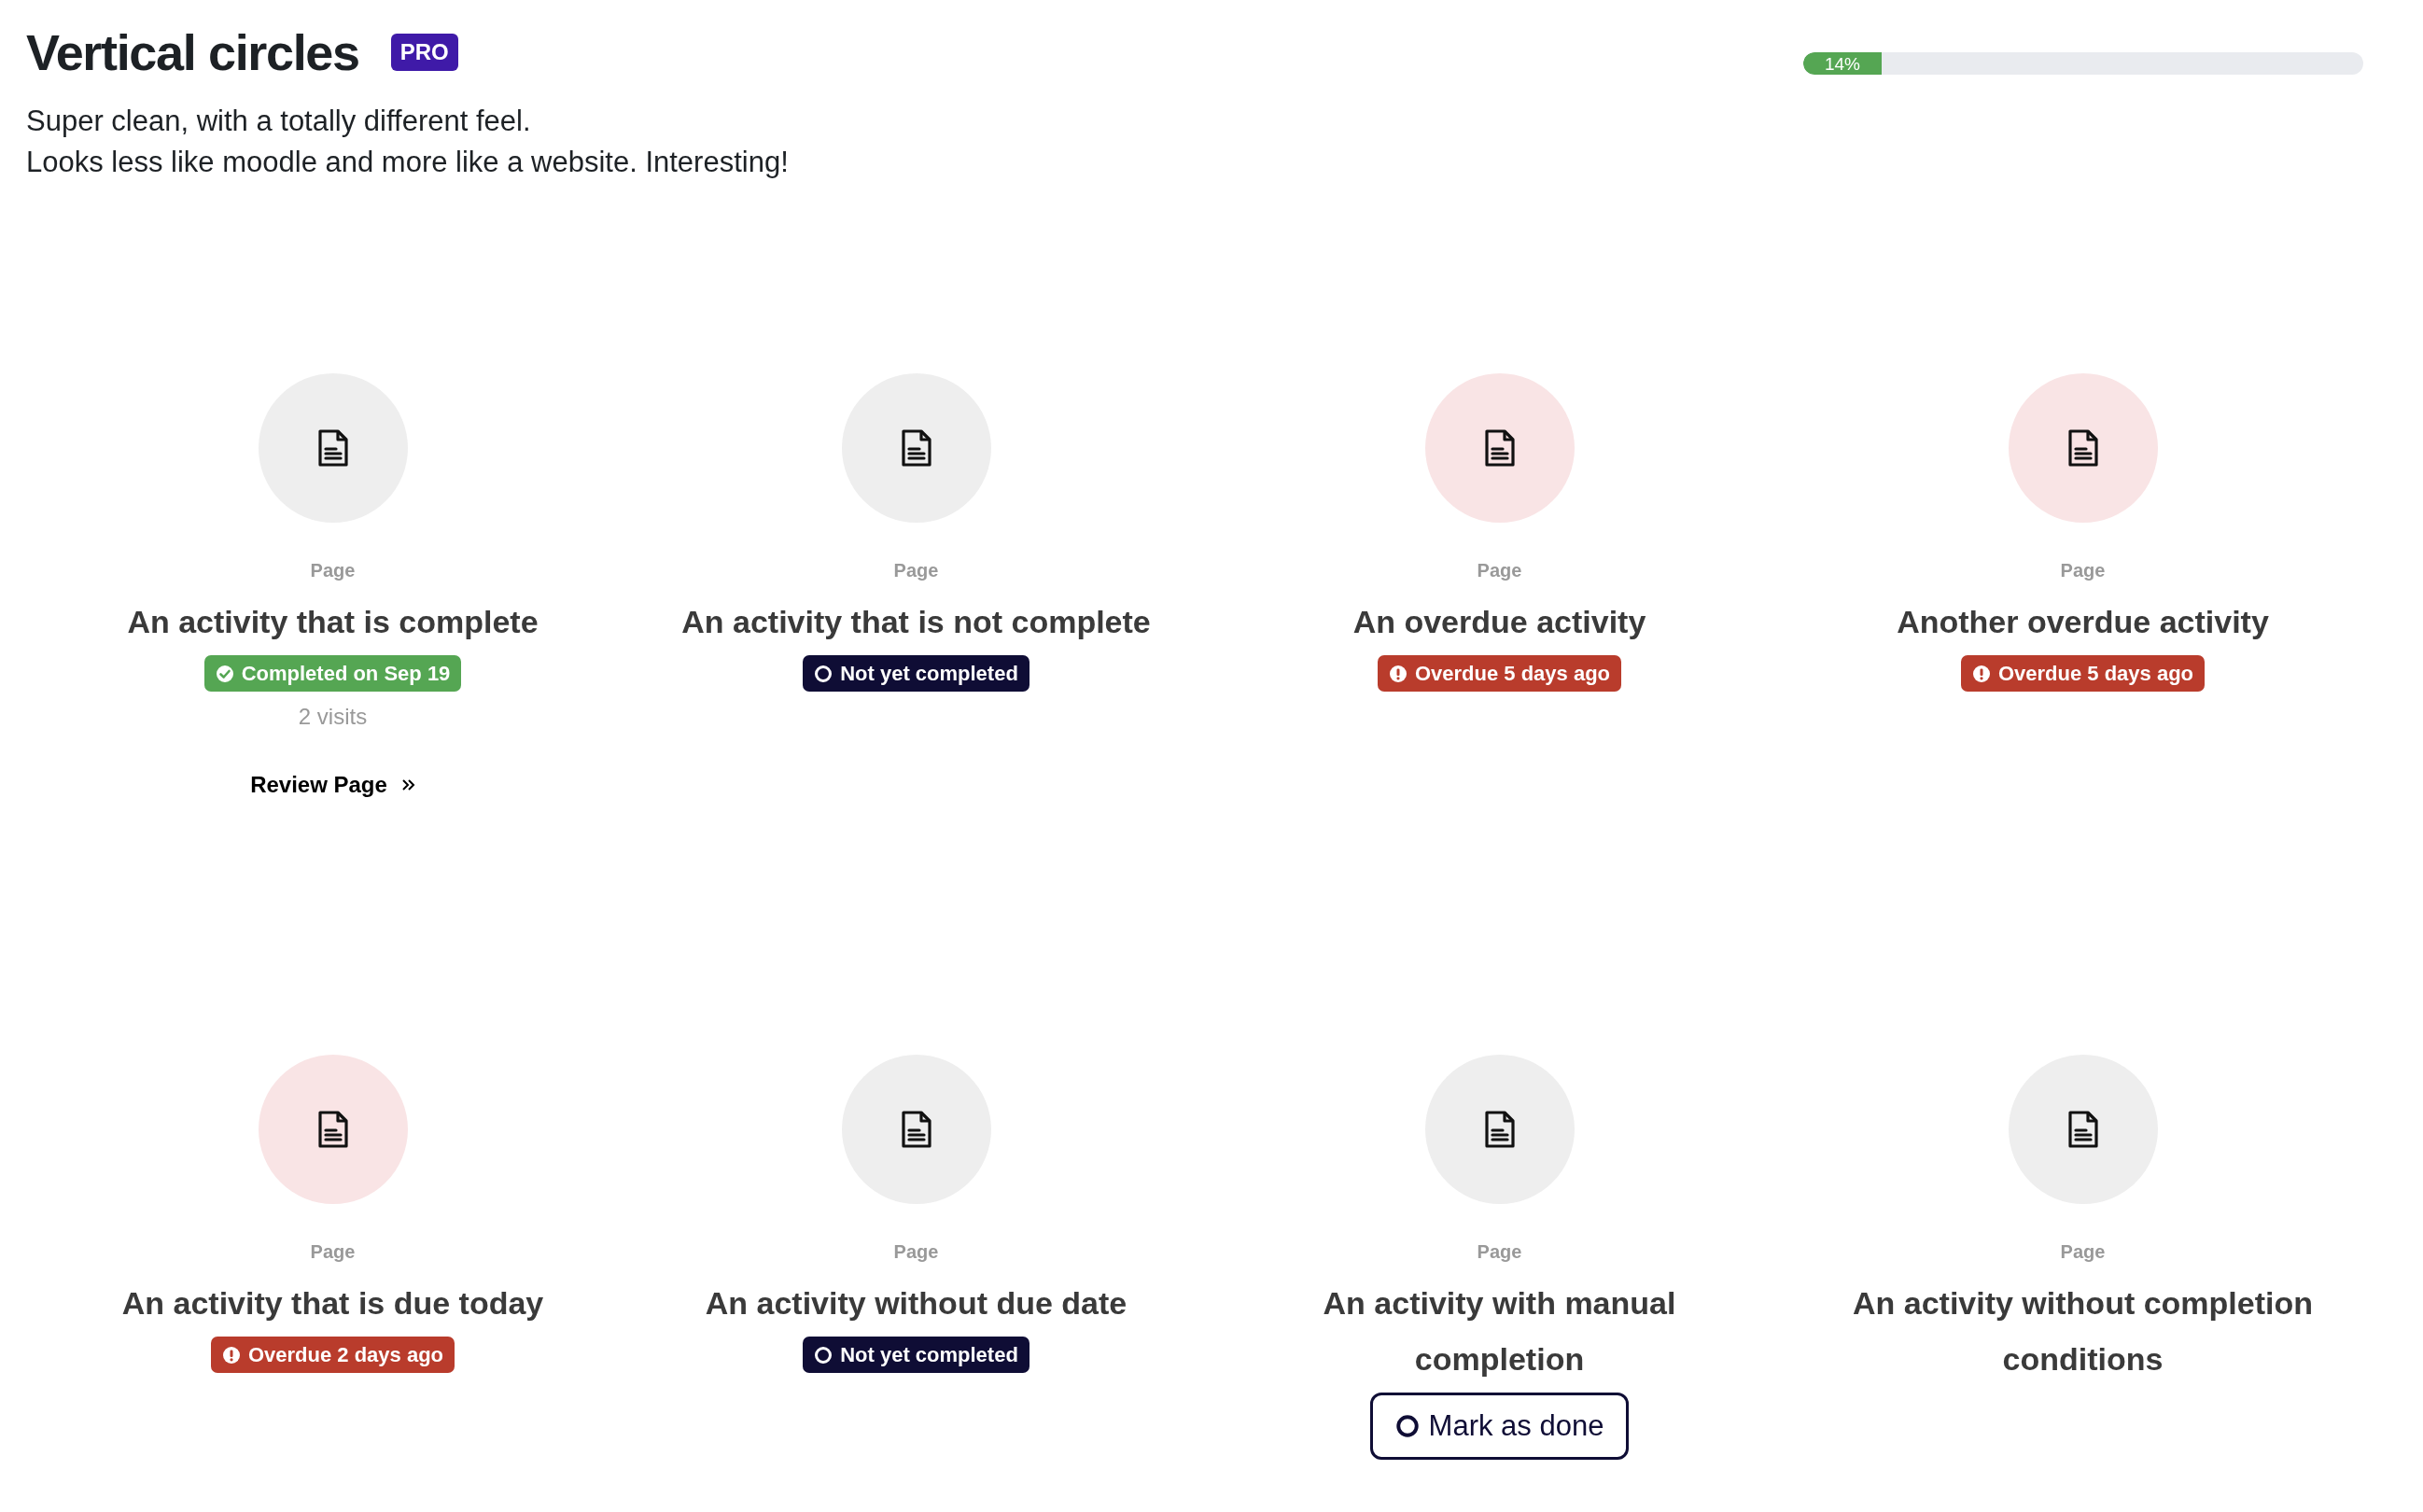 This screenshot has height=1512, width=2423. What do you see at coordinates (1499, 622) in the screenshot?
I see `activity-title: An overdue activity` at bounding box center [1499, 622].